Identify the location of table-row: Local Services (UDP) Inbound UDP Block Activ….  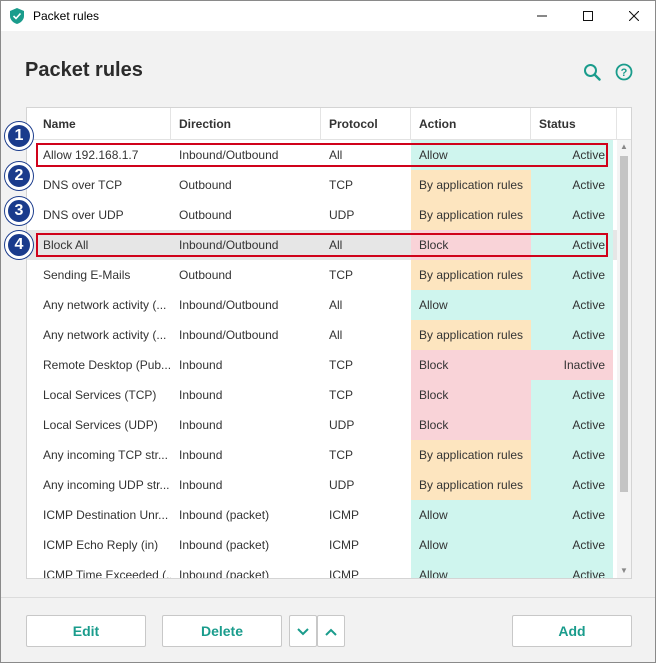
(322, 425).